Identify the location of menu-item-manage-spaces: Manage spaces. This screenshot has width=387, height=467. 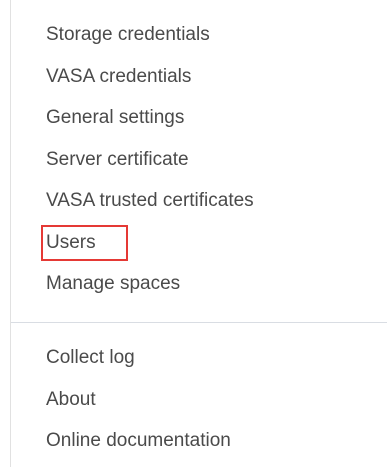
(199, 284).